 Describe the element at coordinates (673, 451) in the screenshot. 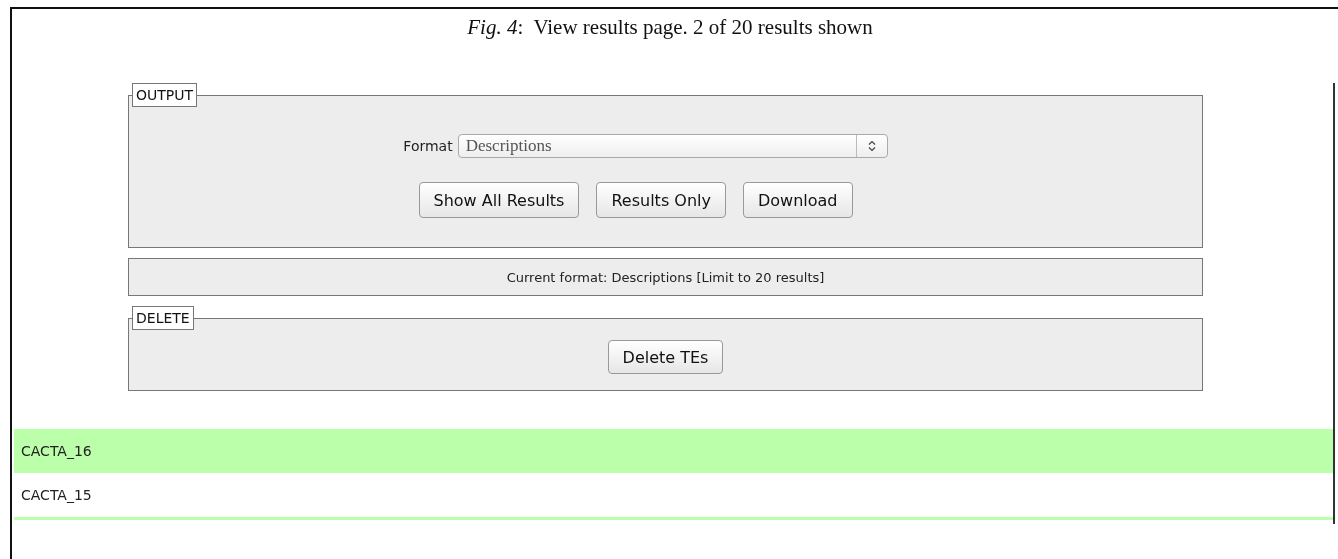

I see `result-row: CACTA_16` at that location.